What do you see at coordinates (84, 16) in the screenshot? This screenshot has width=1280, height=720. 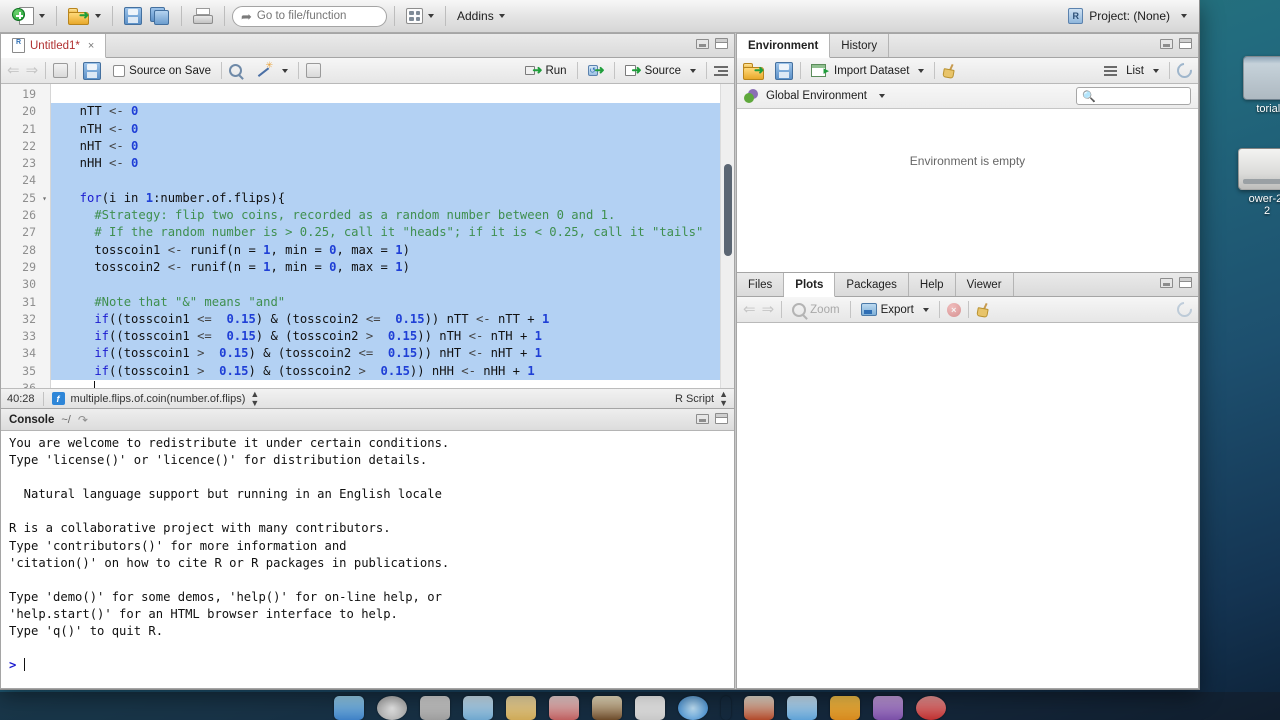 I see `open-file-button: ➜` at bounding box center [84, 16].